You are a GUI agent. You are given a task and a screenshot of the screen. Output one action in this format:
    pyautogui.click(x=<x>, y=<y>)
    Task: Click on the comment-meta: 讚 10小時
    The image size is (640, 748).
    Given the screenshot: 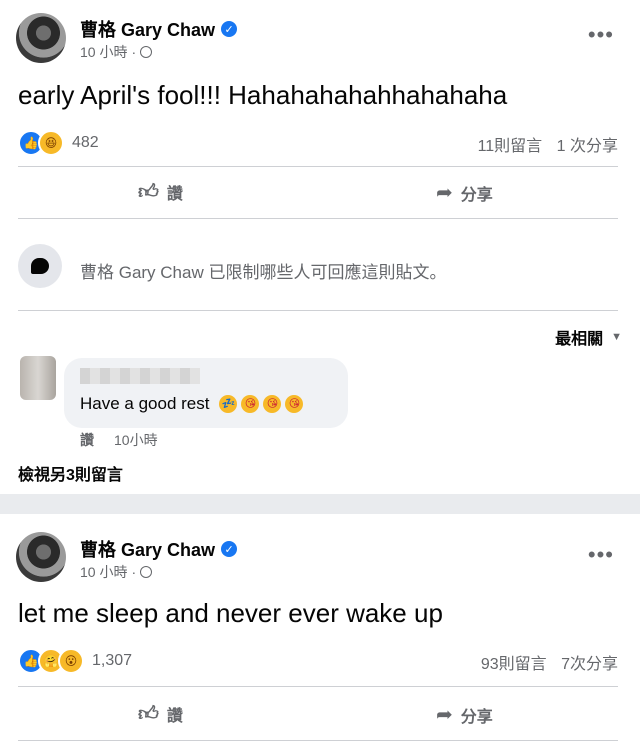 What is the action you would take?
    pyautogui.click(x=119, y=440)
    